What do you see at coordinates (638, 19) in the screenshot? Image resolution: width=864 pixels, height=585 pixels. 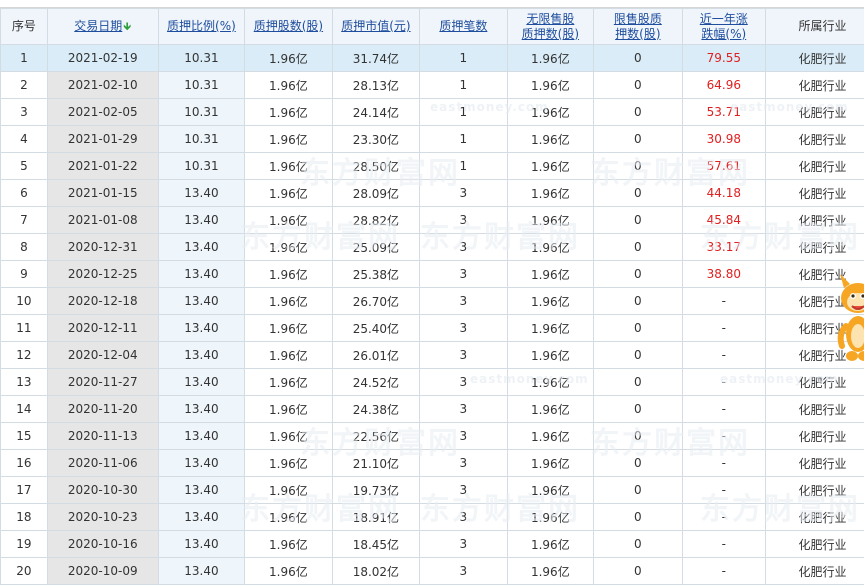 I see `header-restricted-line1: 限售股质` at bounding box center [638, 19].